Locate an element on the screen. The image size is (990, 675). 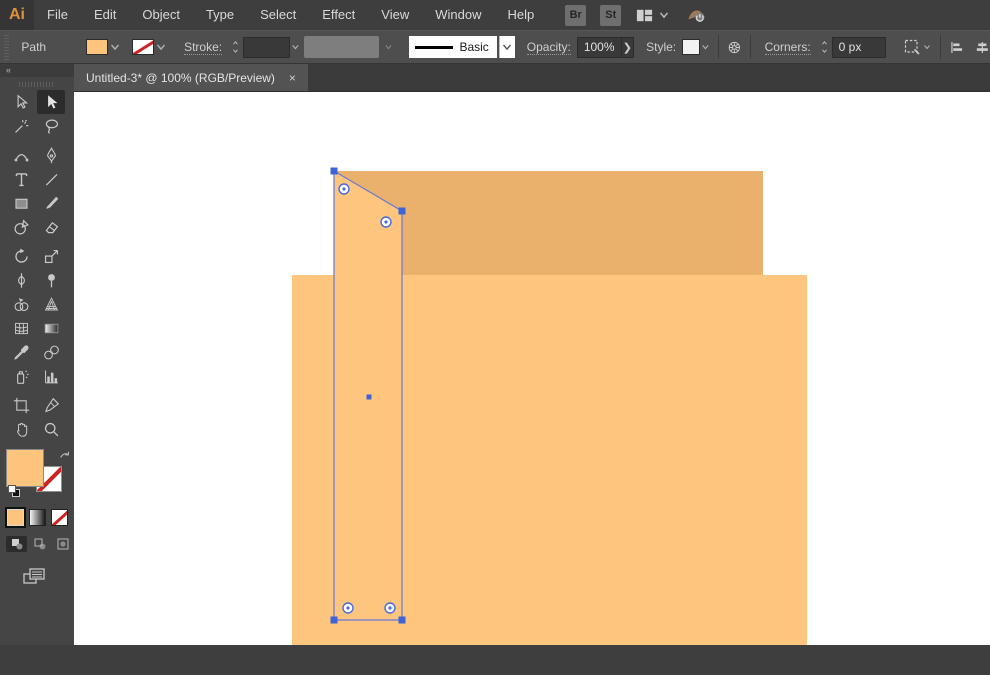
document-tab: Untitled-3* @ 100% (RGB/Preview) × is located at coordinates (191, 77).